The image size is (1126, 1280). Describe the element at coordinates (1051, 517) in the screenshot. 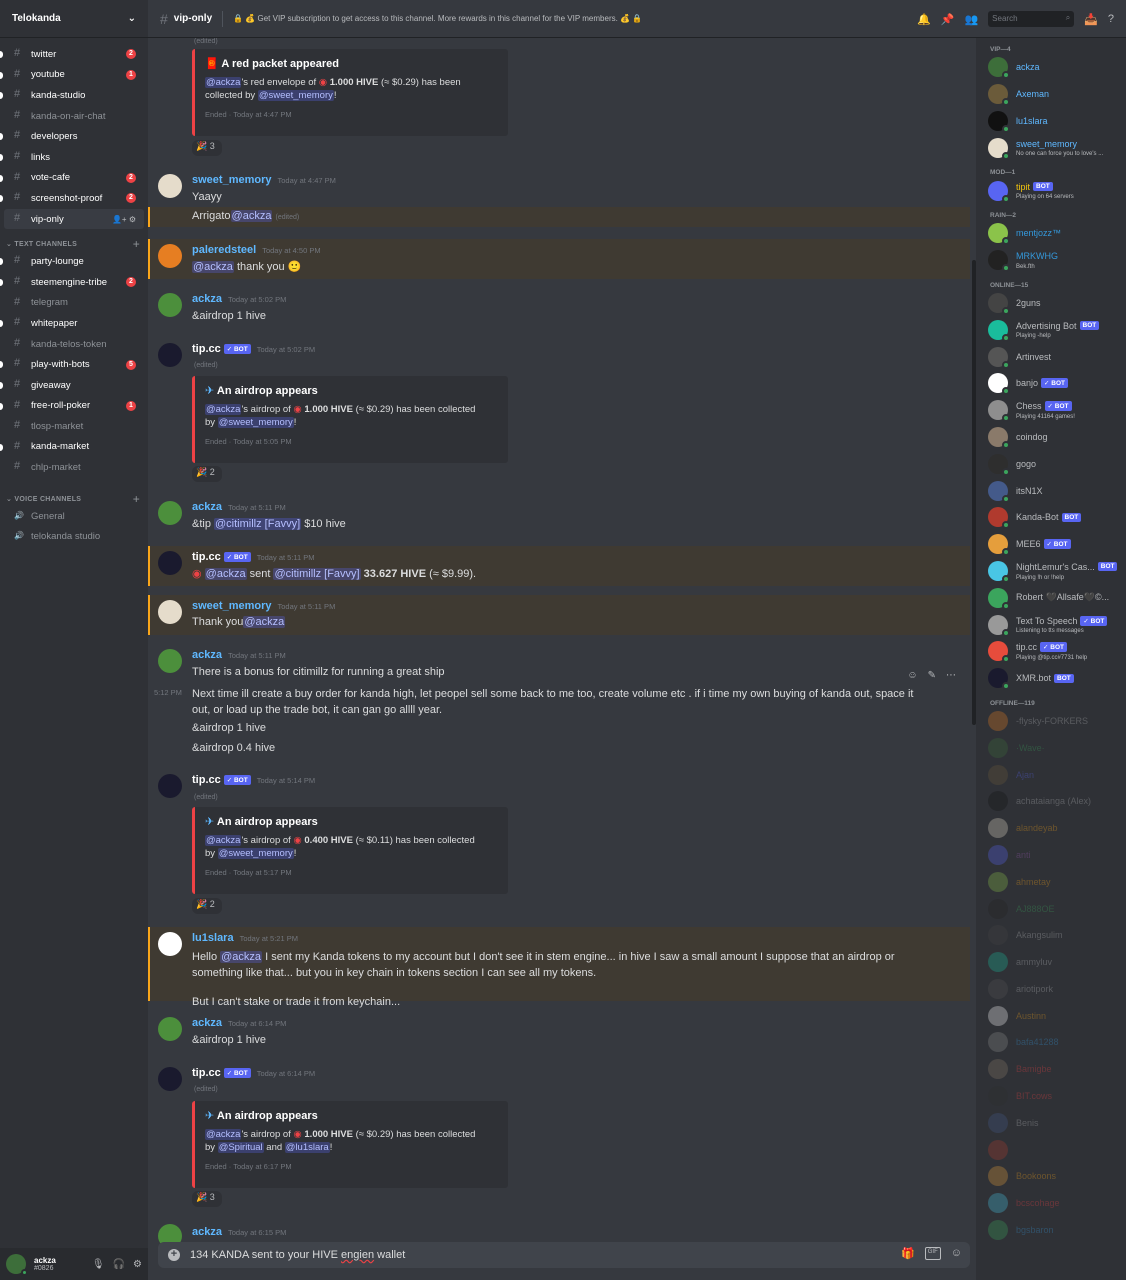

I see `member-item: Kanda-Bot BOT` at that location.